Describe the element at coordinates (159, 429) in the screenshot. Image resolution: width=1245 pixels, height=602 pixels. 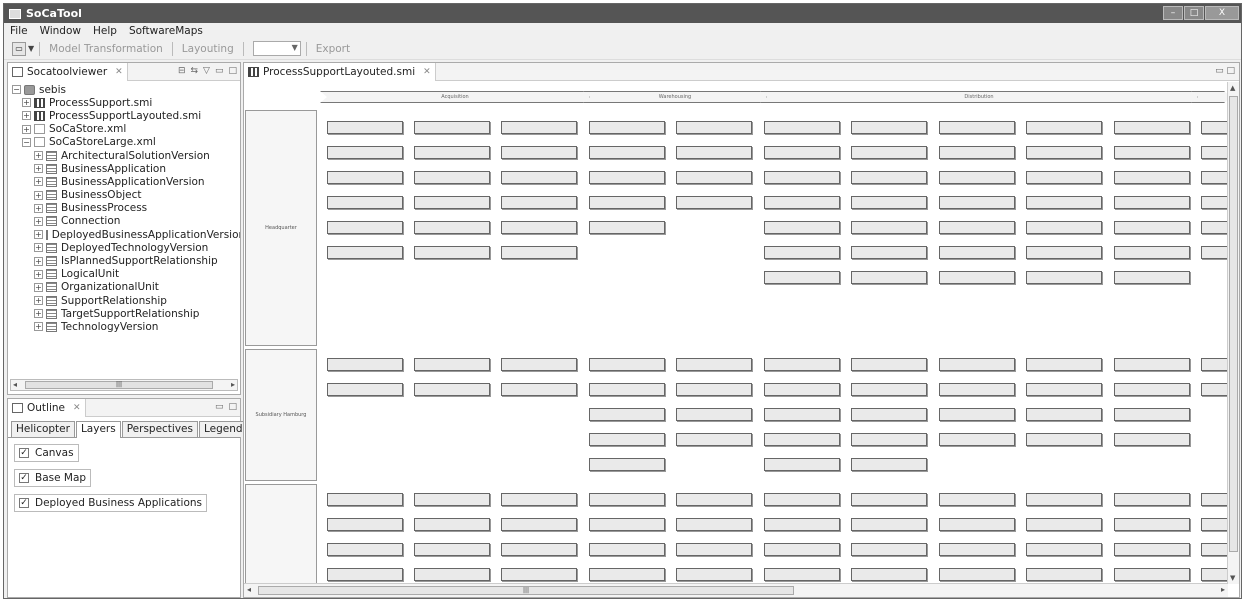
I see `tab-perspectives: Perspectives` at that location.